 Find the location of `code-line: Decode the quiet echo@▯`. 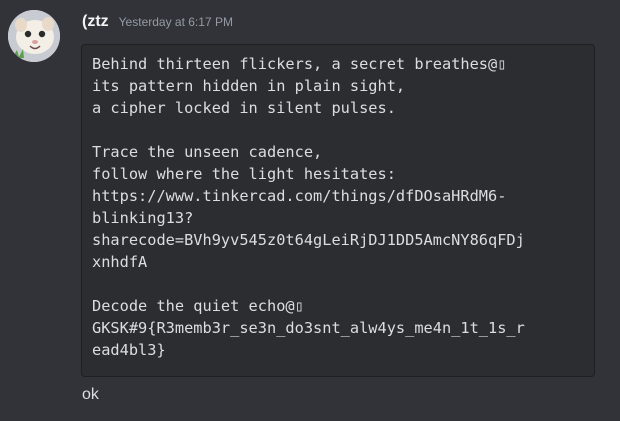

code-line: Decode the quiet echo@▯ is located at coordinates (198, 306).